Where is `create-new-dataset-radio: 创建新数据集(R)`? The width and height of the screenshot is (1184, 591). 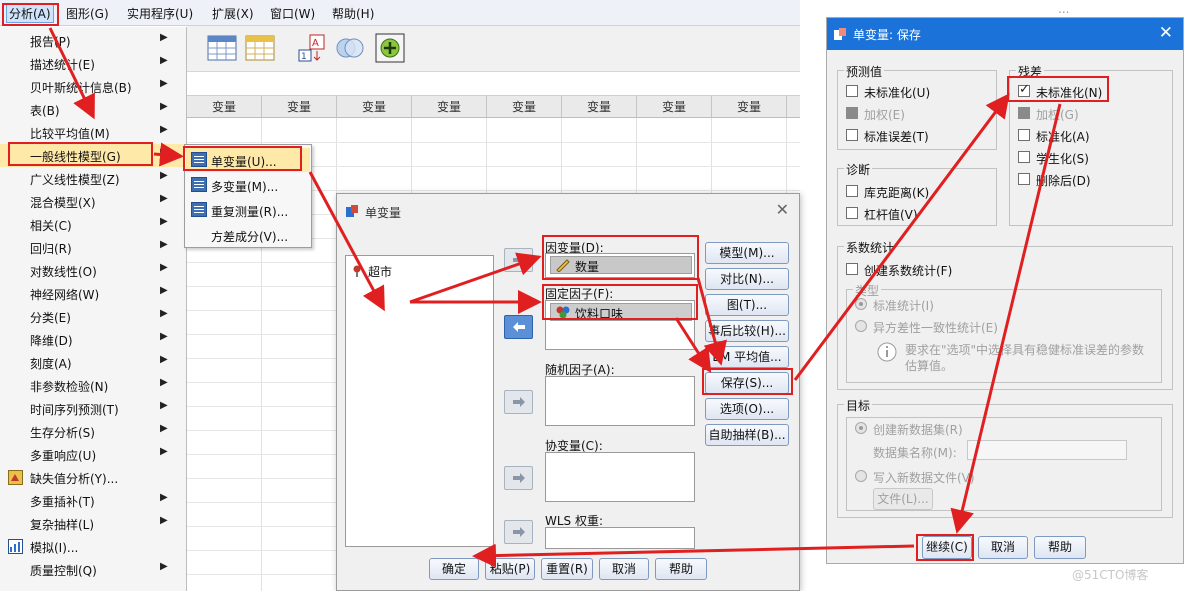
create-new-dataset-radio: 创建新数据集(R) is located at coordinates (955, 429).